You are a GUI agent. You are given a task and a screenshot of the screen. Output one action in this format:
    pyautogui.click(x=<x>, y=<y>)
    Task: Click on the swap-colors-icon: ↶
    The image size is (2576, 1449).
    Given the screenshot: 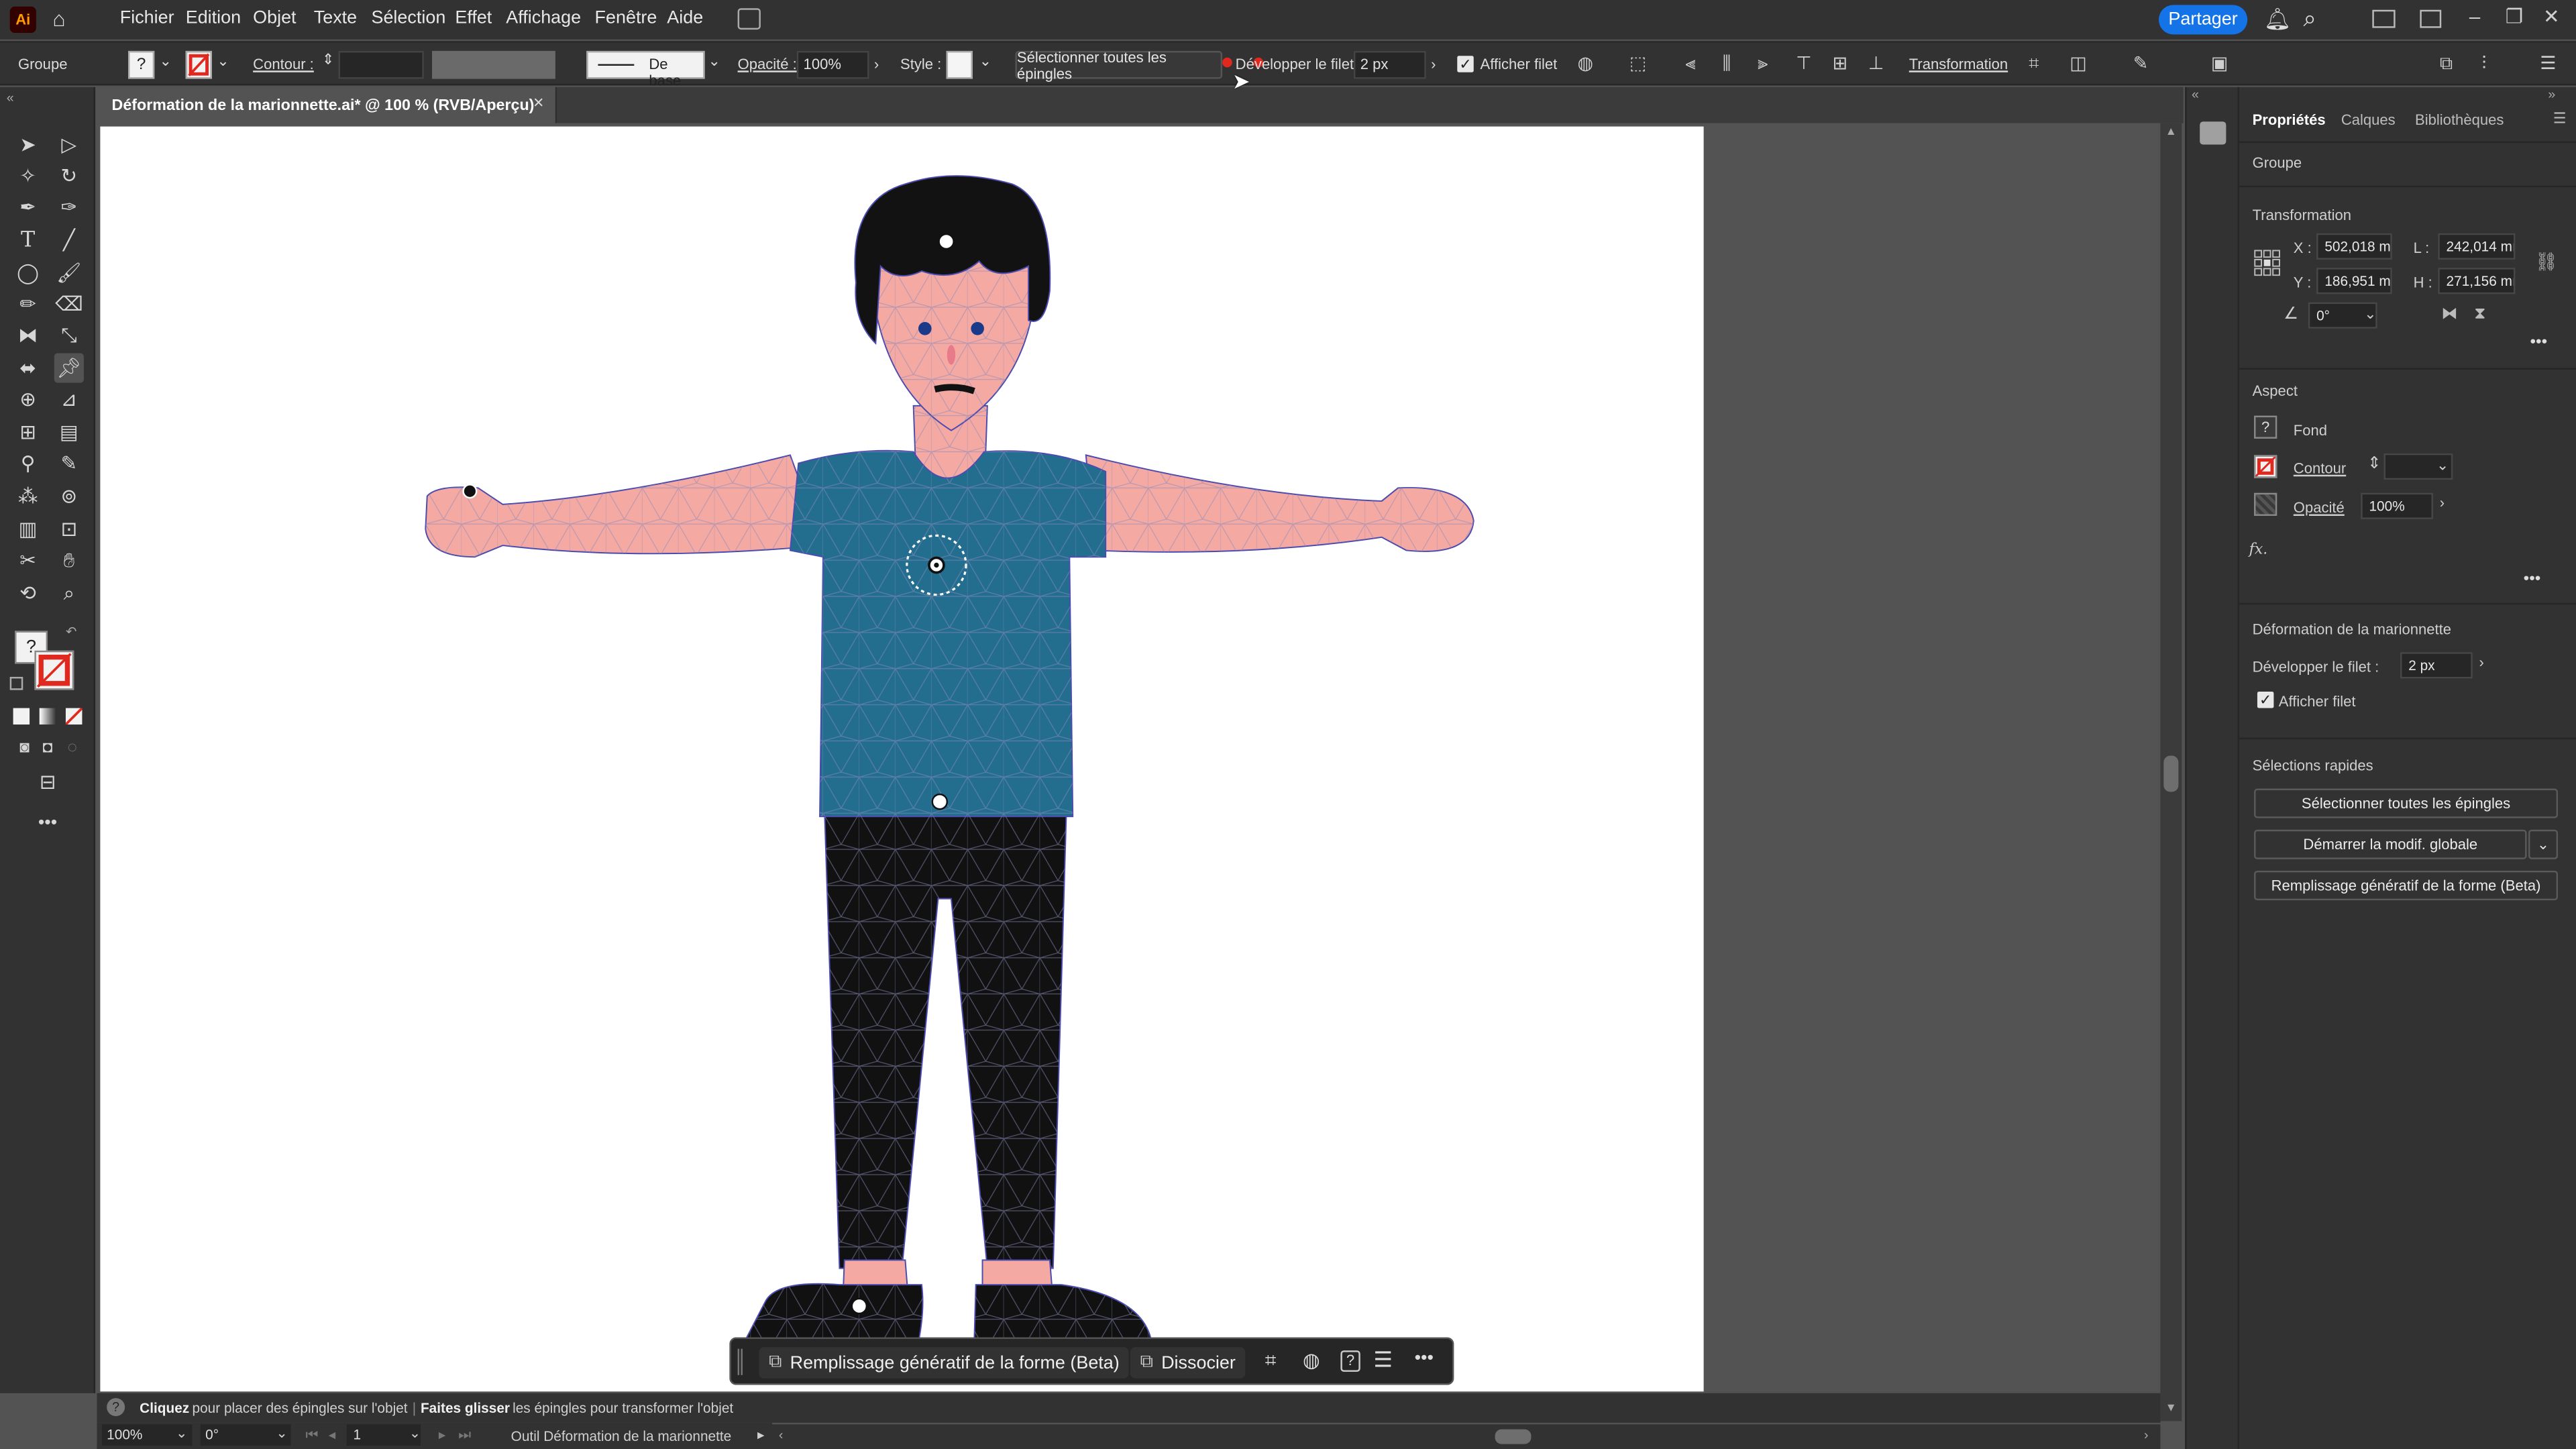 What is the action you would take?
    pyautogui.click(x=71, y=632)
    